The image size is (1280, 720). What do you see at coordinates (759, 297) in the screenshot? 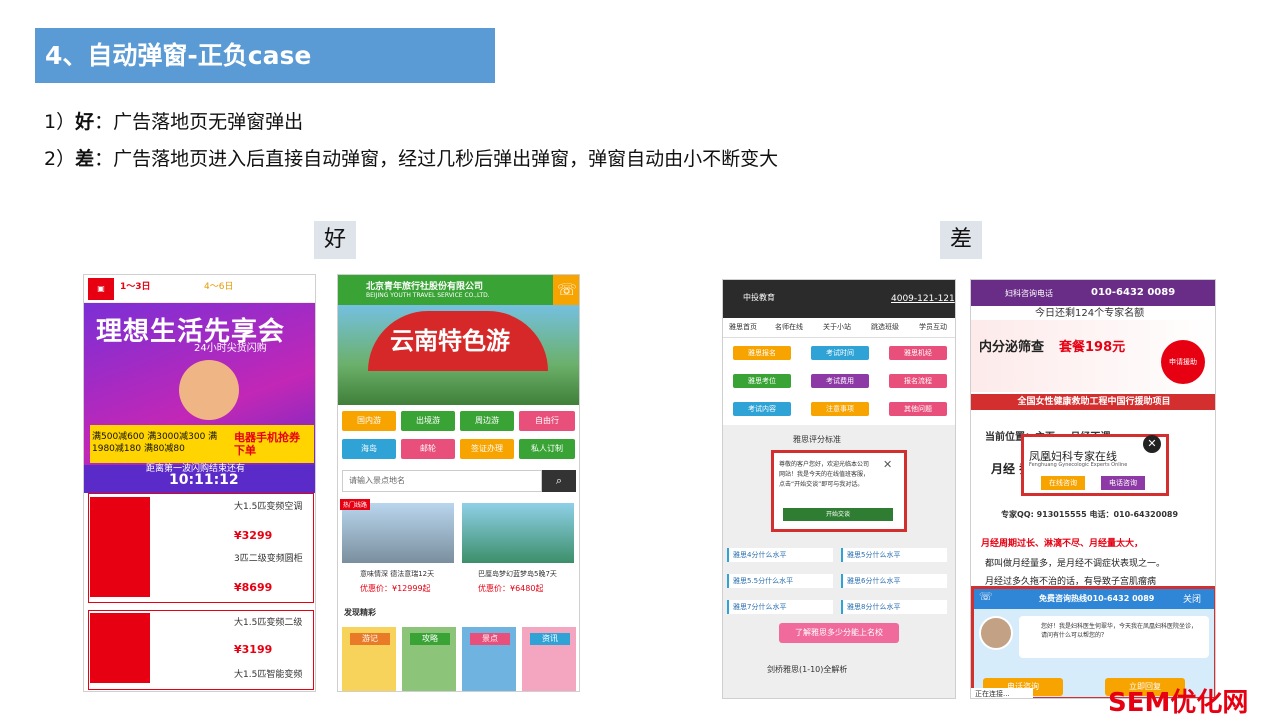
I see `p3-logo: 中投教育` at bounding box center [759, 297].